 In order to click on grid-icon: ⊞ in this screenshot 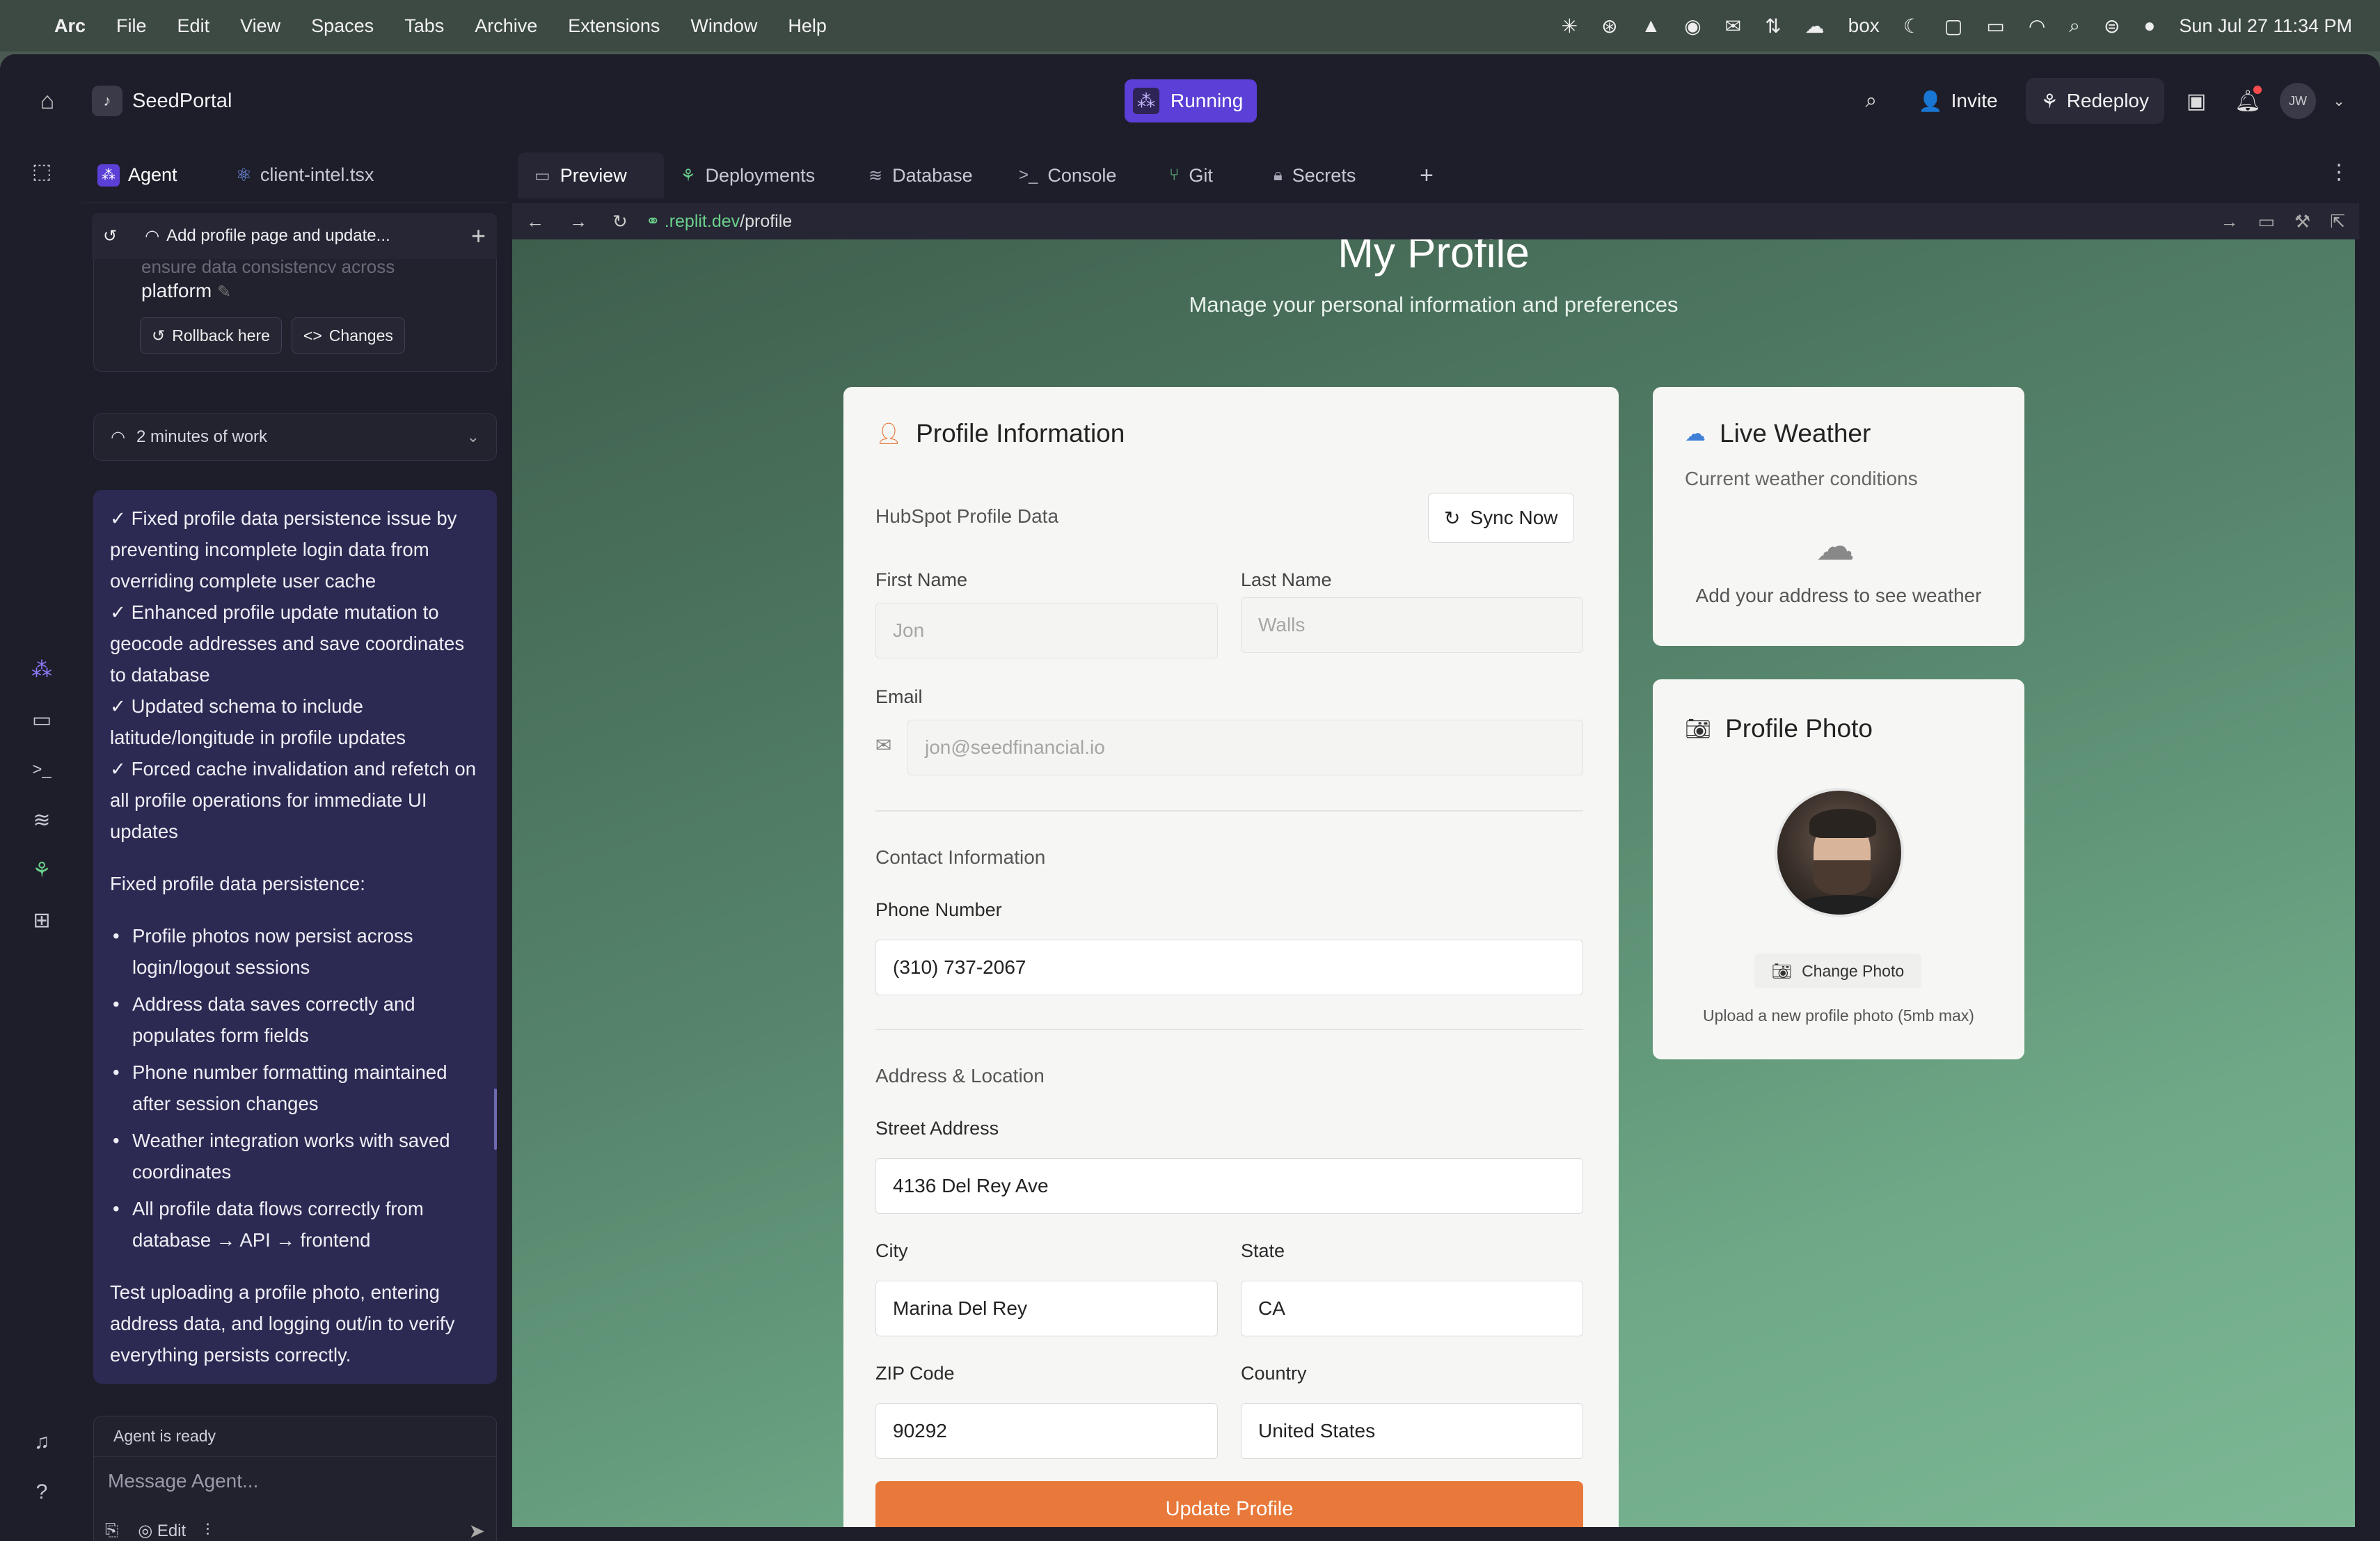, I will do `click(42, 920)`.